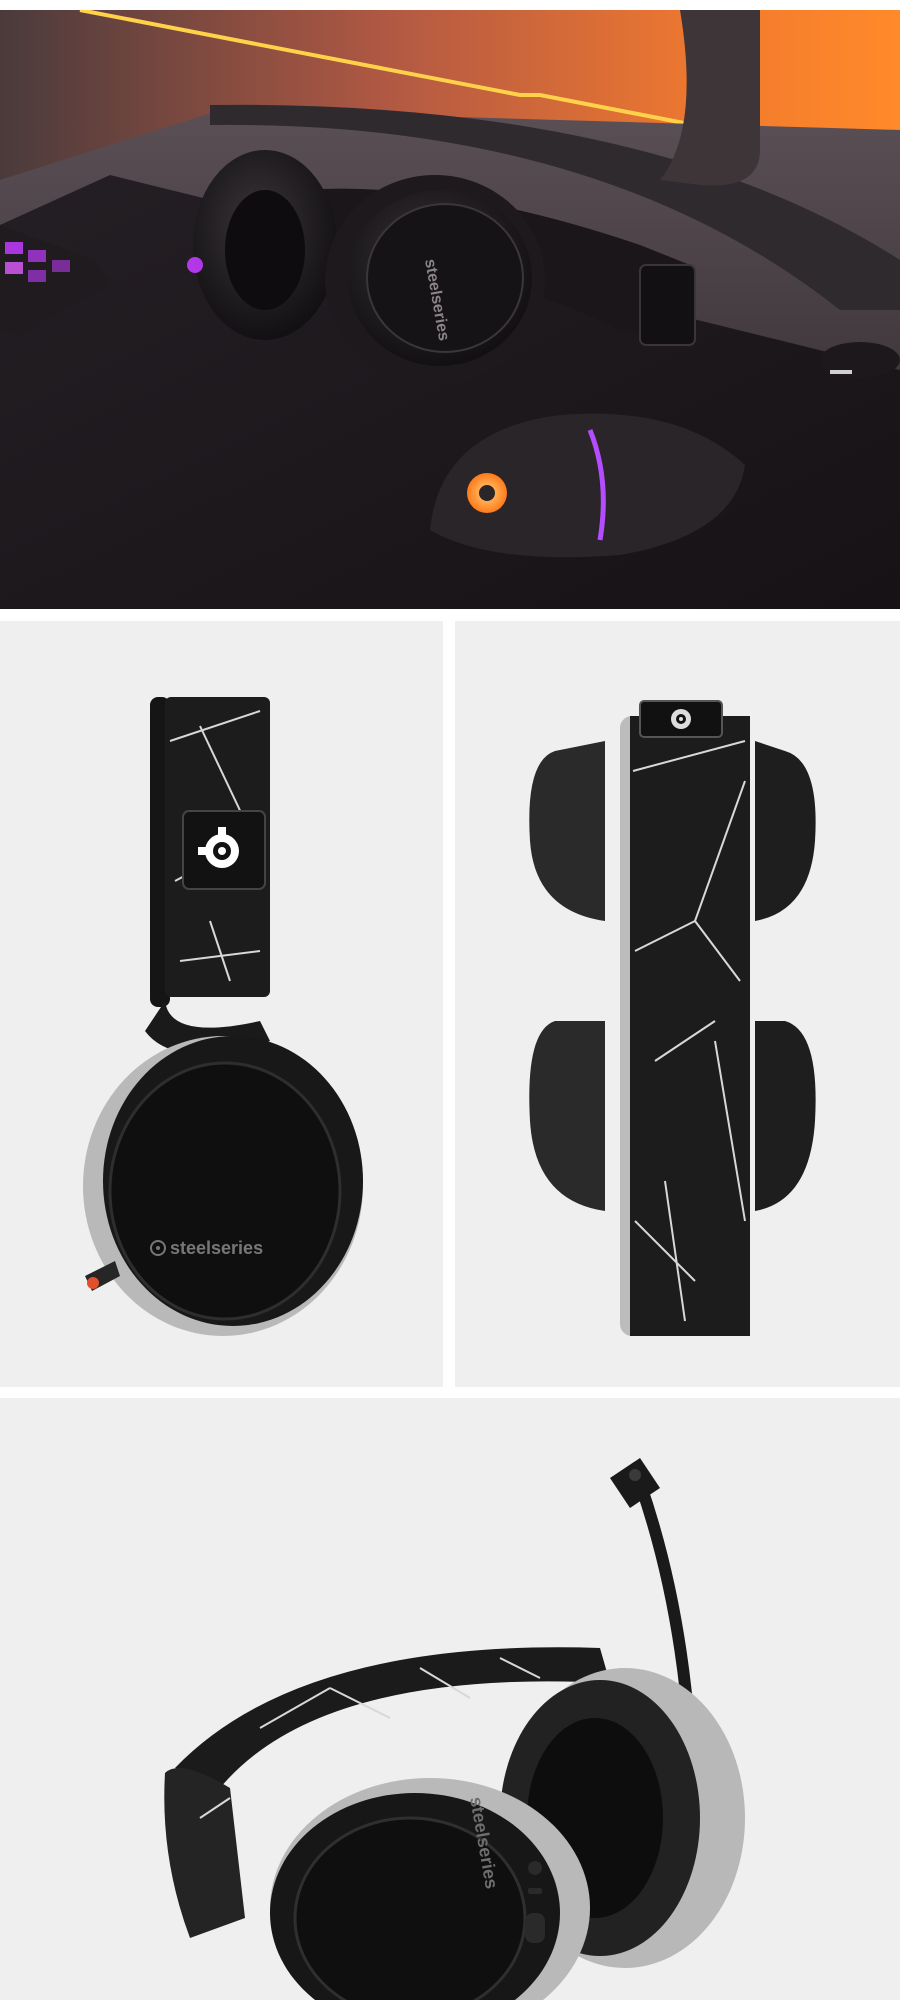  I want to click on side-headset-wordmark: steelseries, so click(216, 1248).